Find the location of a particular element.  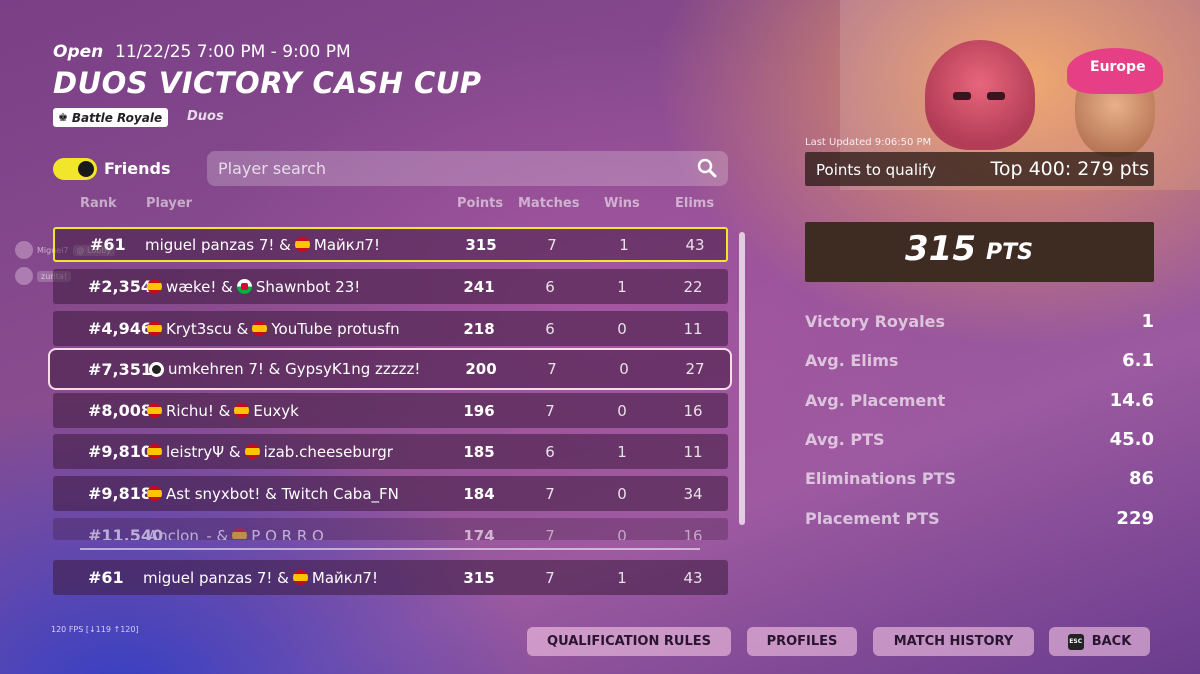

leaderboard-row: #8,008 Richu! & Euxyk 196 7 0 16 is located at coordinates (390, 410).